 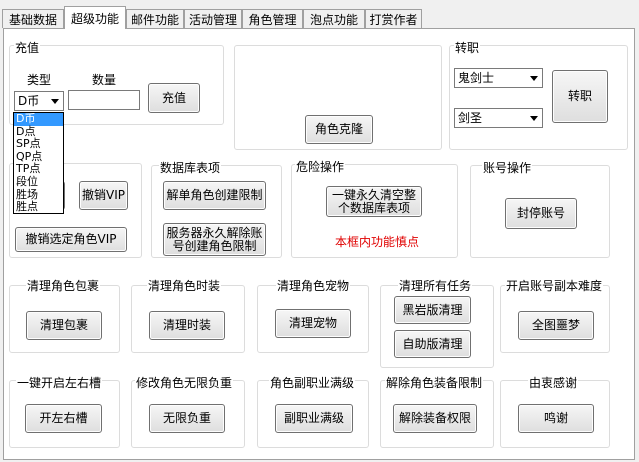 I want to click on ban-account-button: 封停账号, so click(x=541, y=213).